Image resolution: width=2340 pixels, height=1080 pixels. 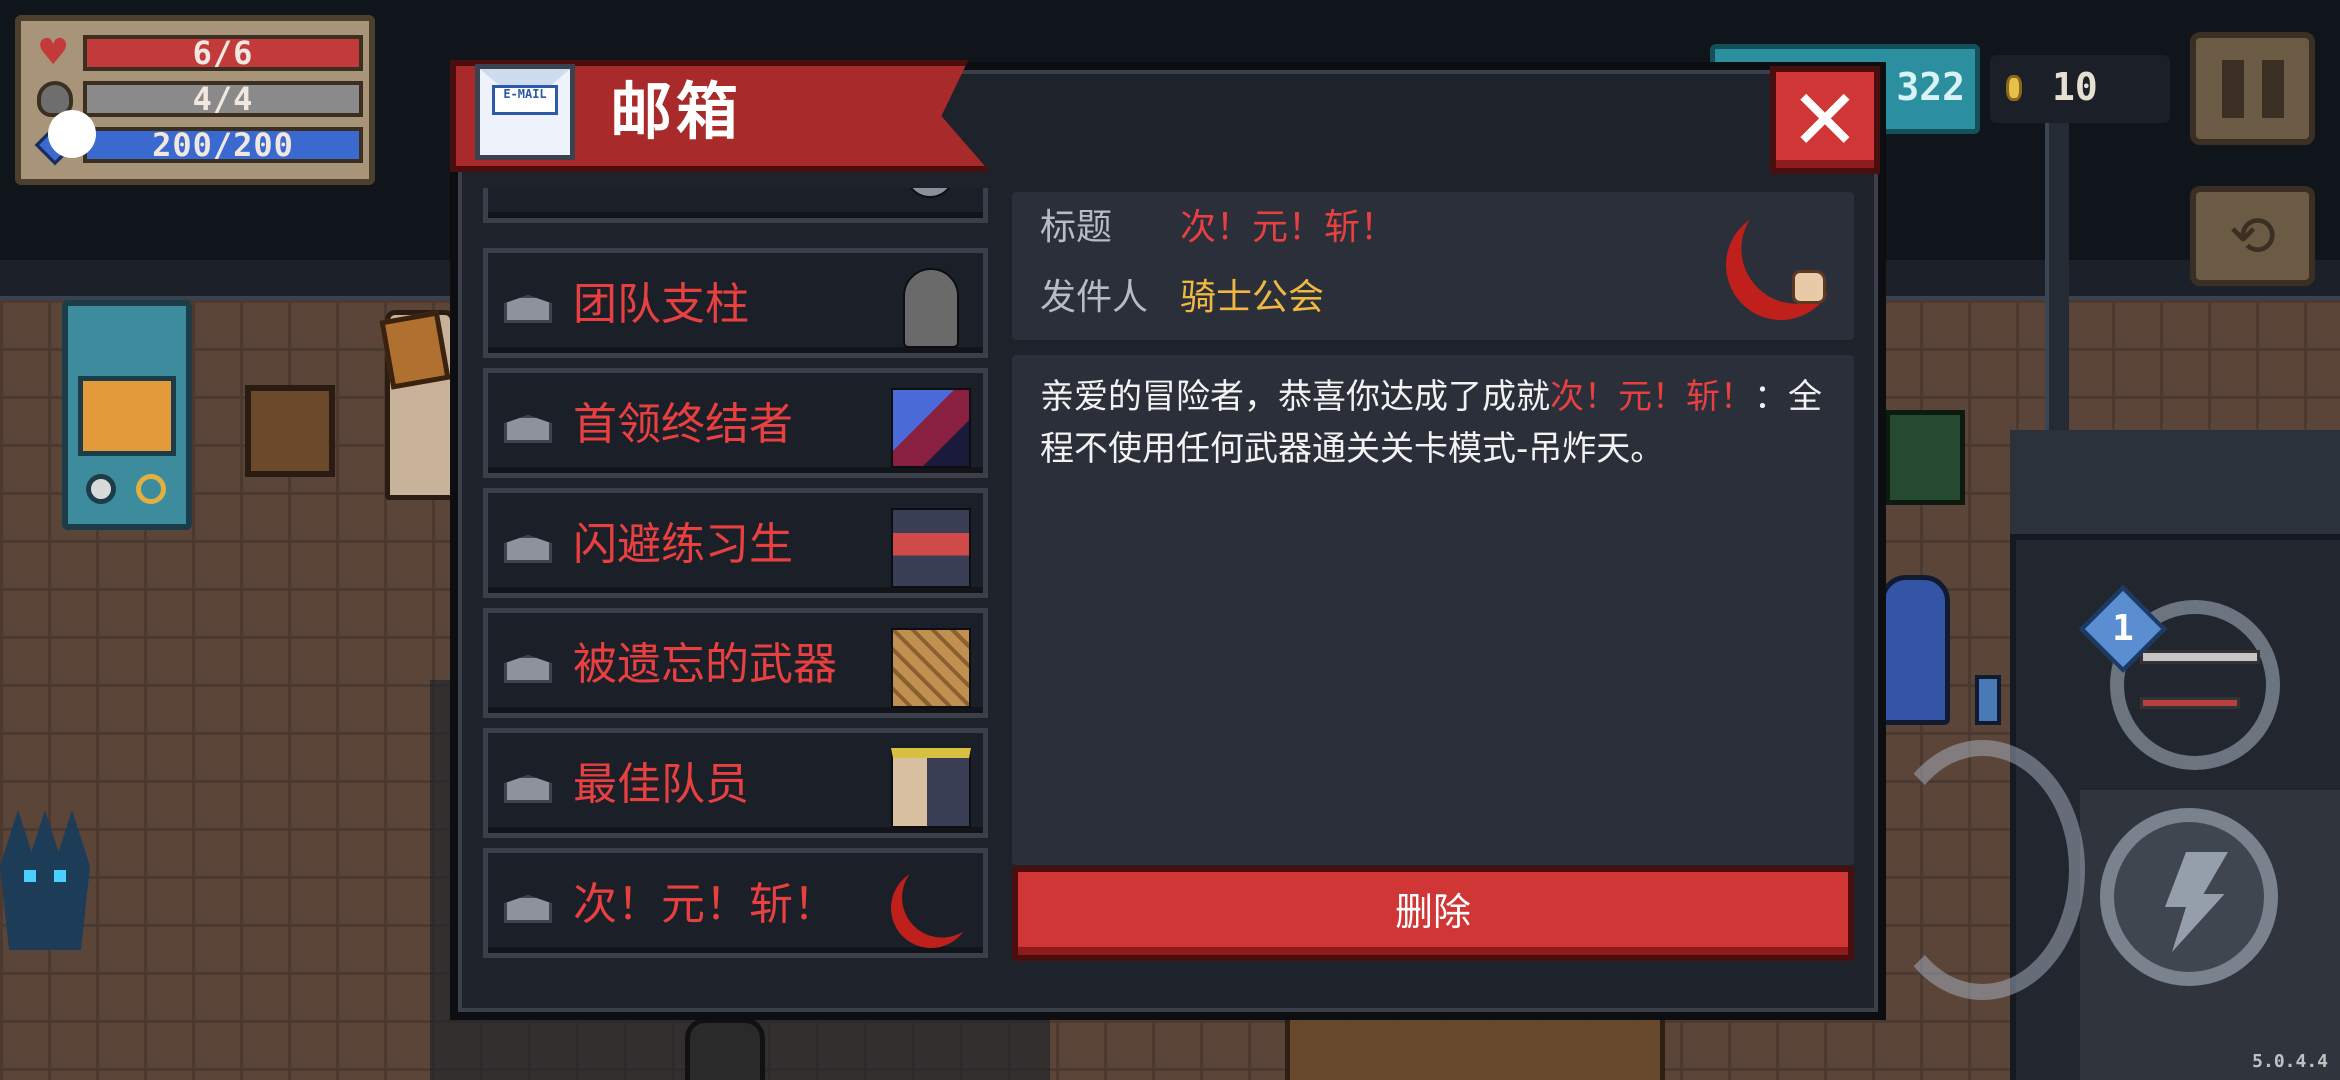 What do you see at coordinates (290, 431) in the screenshot?
I see `crate-prop` at bounding box center [290, 431].